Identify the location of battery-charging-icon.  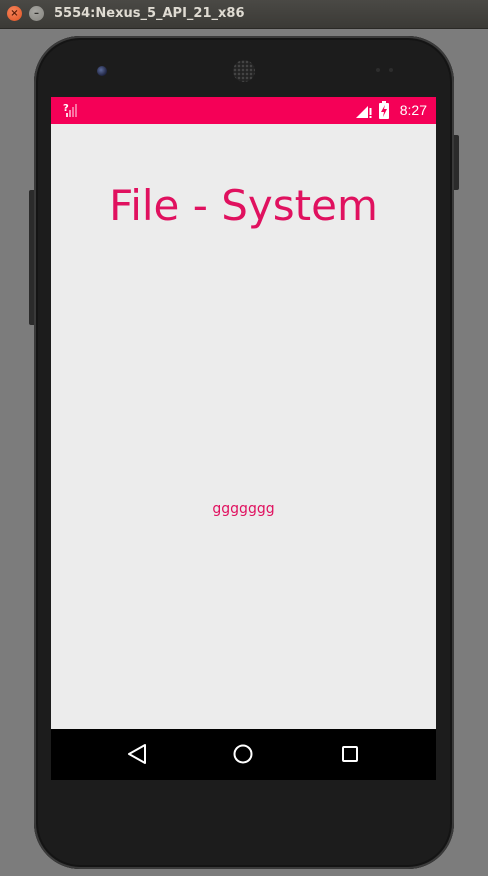
(384, 110).